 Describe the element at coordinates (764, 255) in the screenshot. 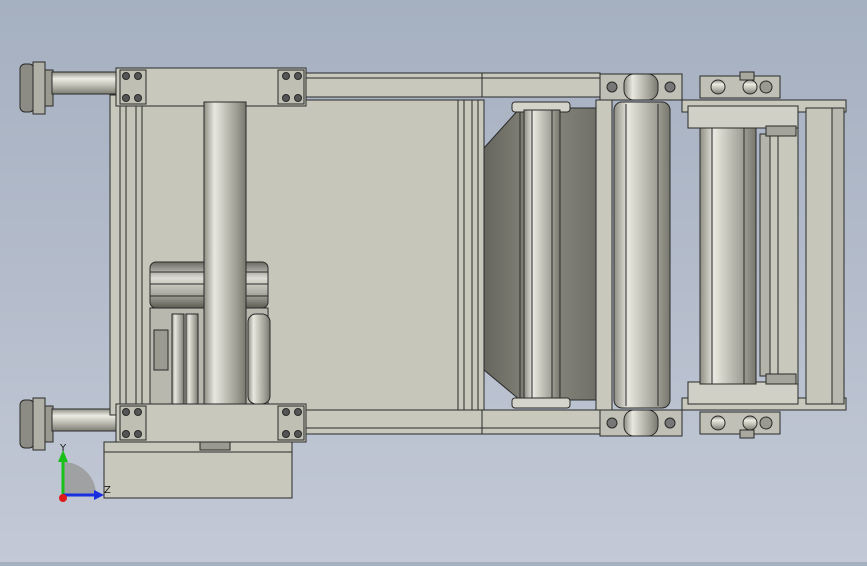

I see `discharge-end-frame` at that location.